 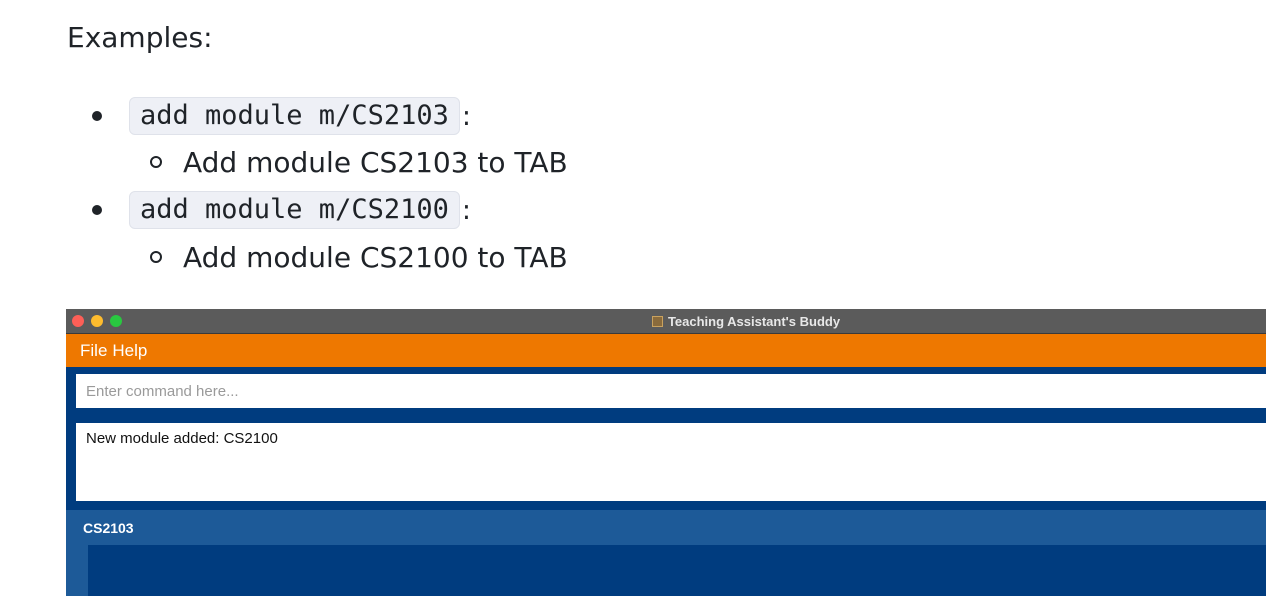 I want to click on example-item-2: add module m/CS2100 :, so click(x=279, y=210).